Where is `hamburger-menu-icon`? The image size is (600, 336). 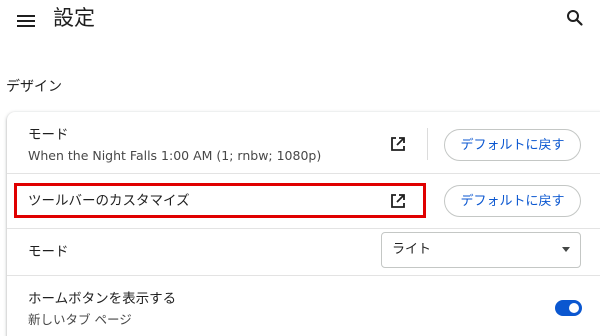
hamburger-menu-icon is located at coordinates (26, 21).